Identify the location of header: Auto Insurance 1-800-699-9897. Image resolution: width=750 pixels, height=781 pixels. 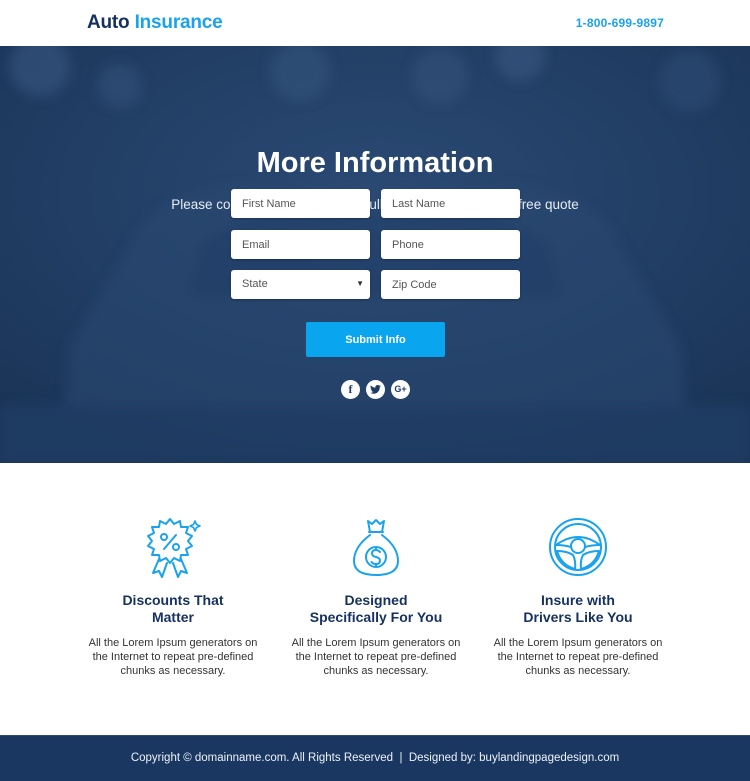
(375, 23).